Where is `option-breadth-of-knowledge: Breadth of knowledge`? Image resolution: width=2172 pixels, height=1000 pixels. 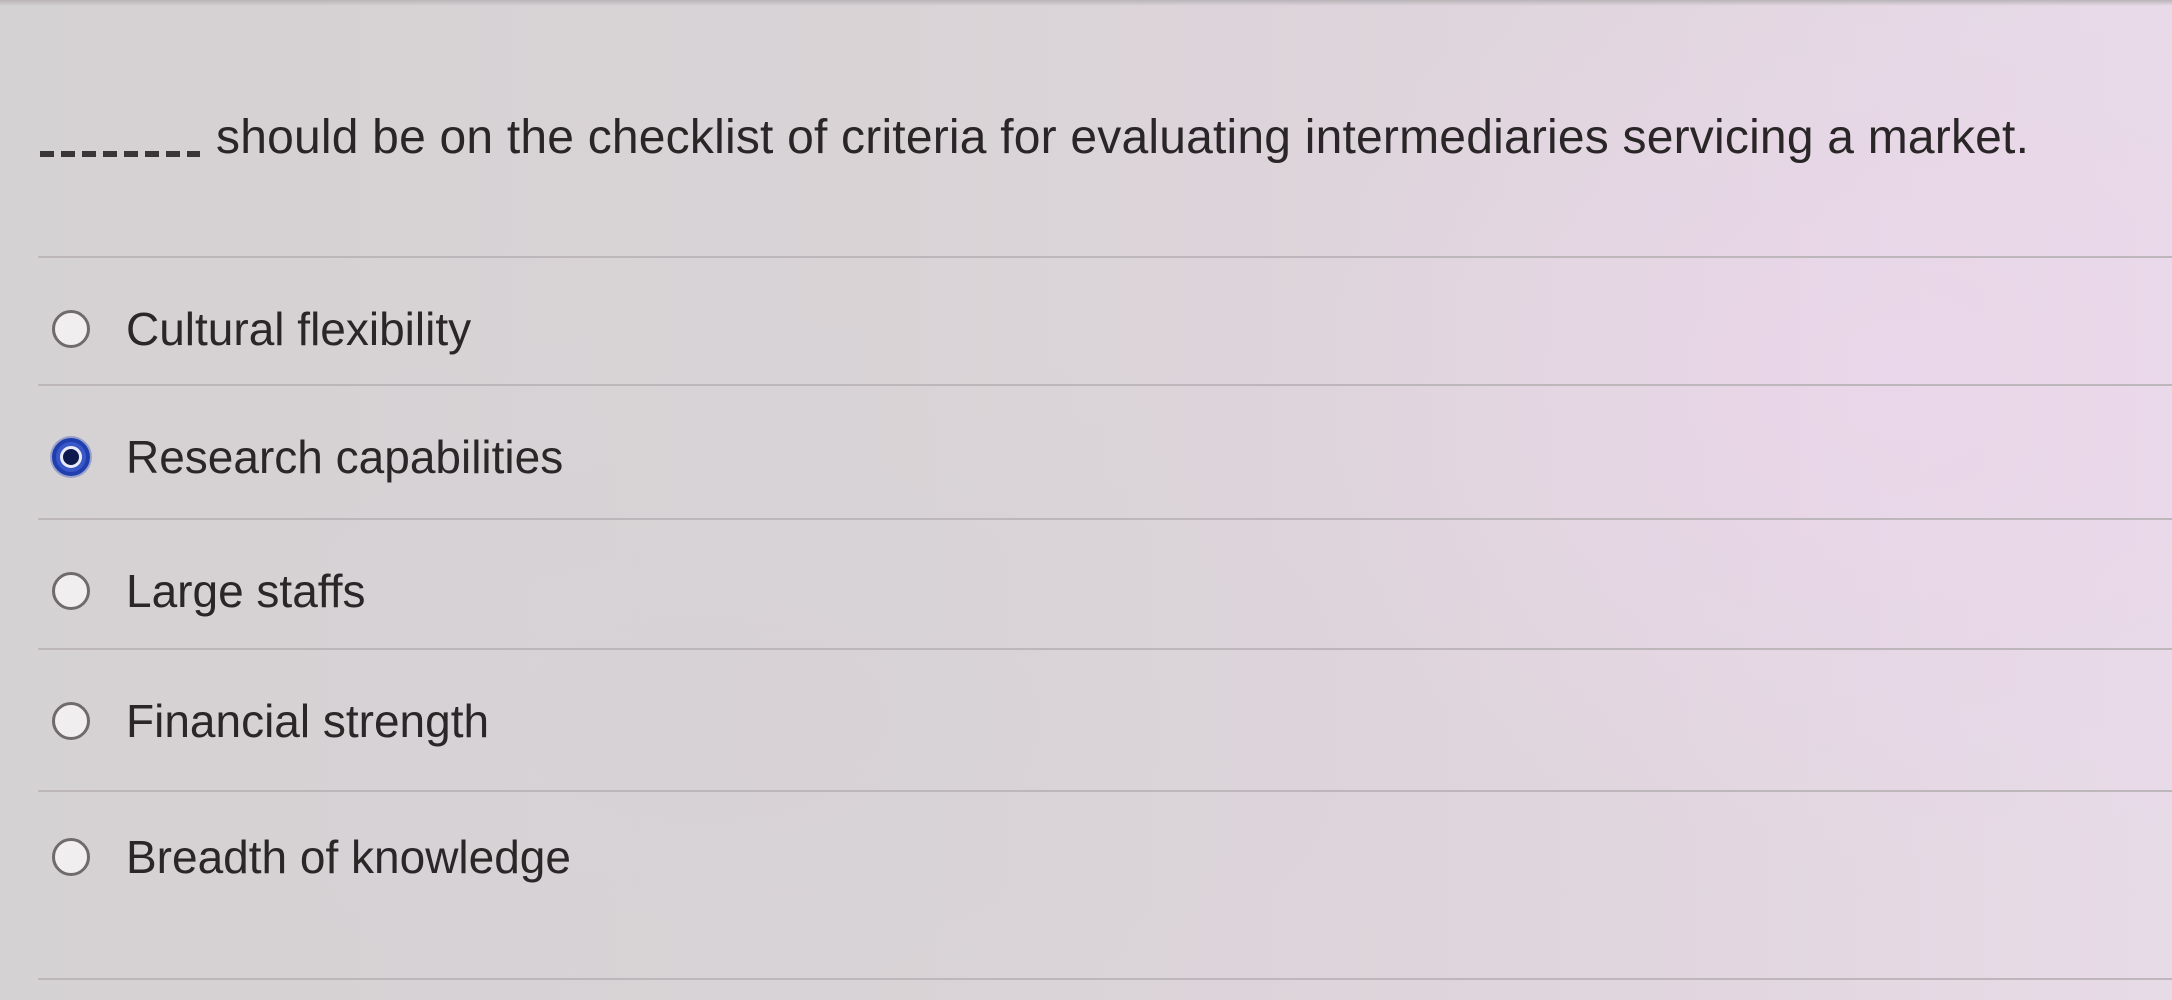
option-breadth-of-knowledge: Breadth of knowledge is located at coordinates (652, 857).